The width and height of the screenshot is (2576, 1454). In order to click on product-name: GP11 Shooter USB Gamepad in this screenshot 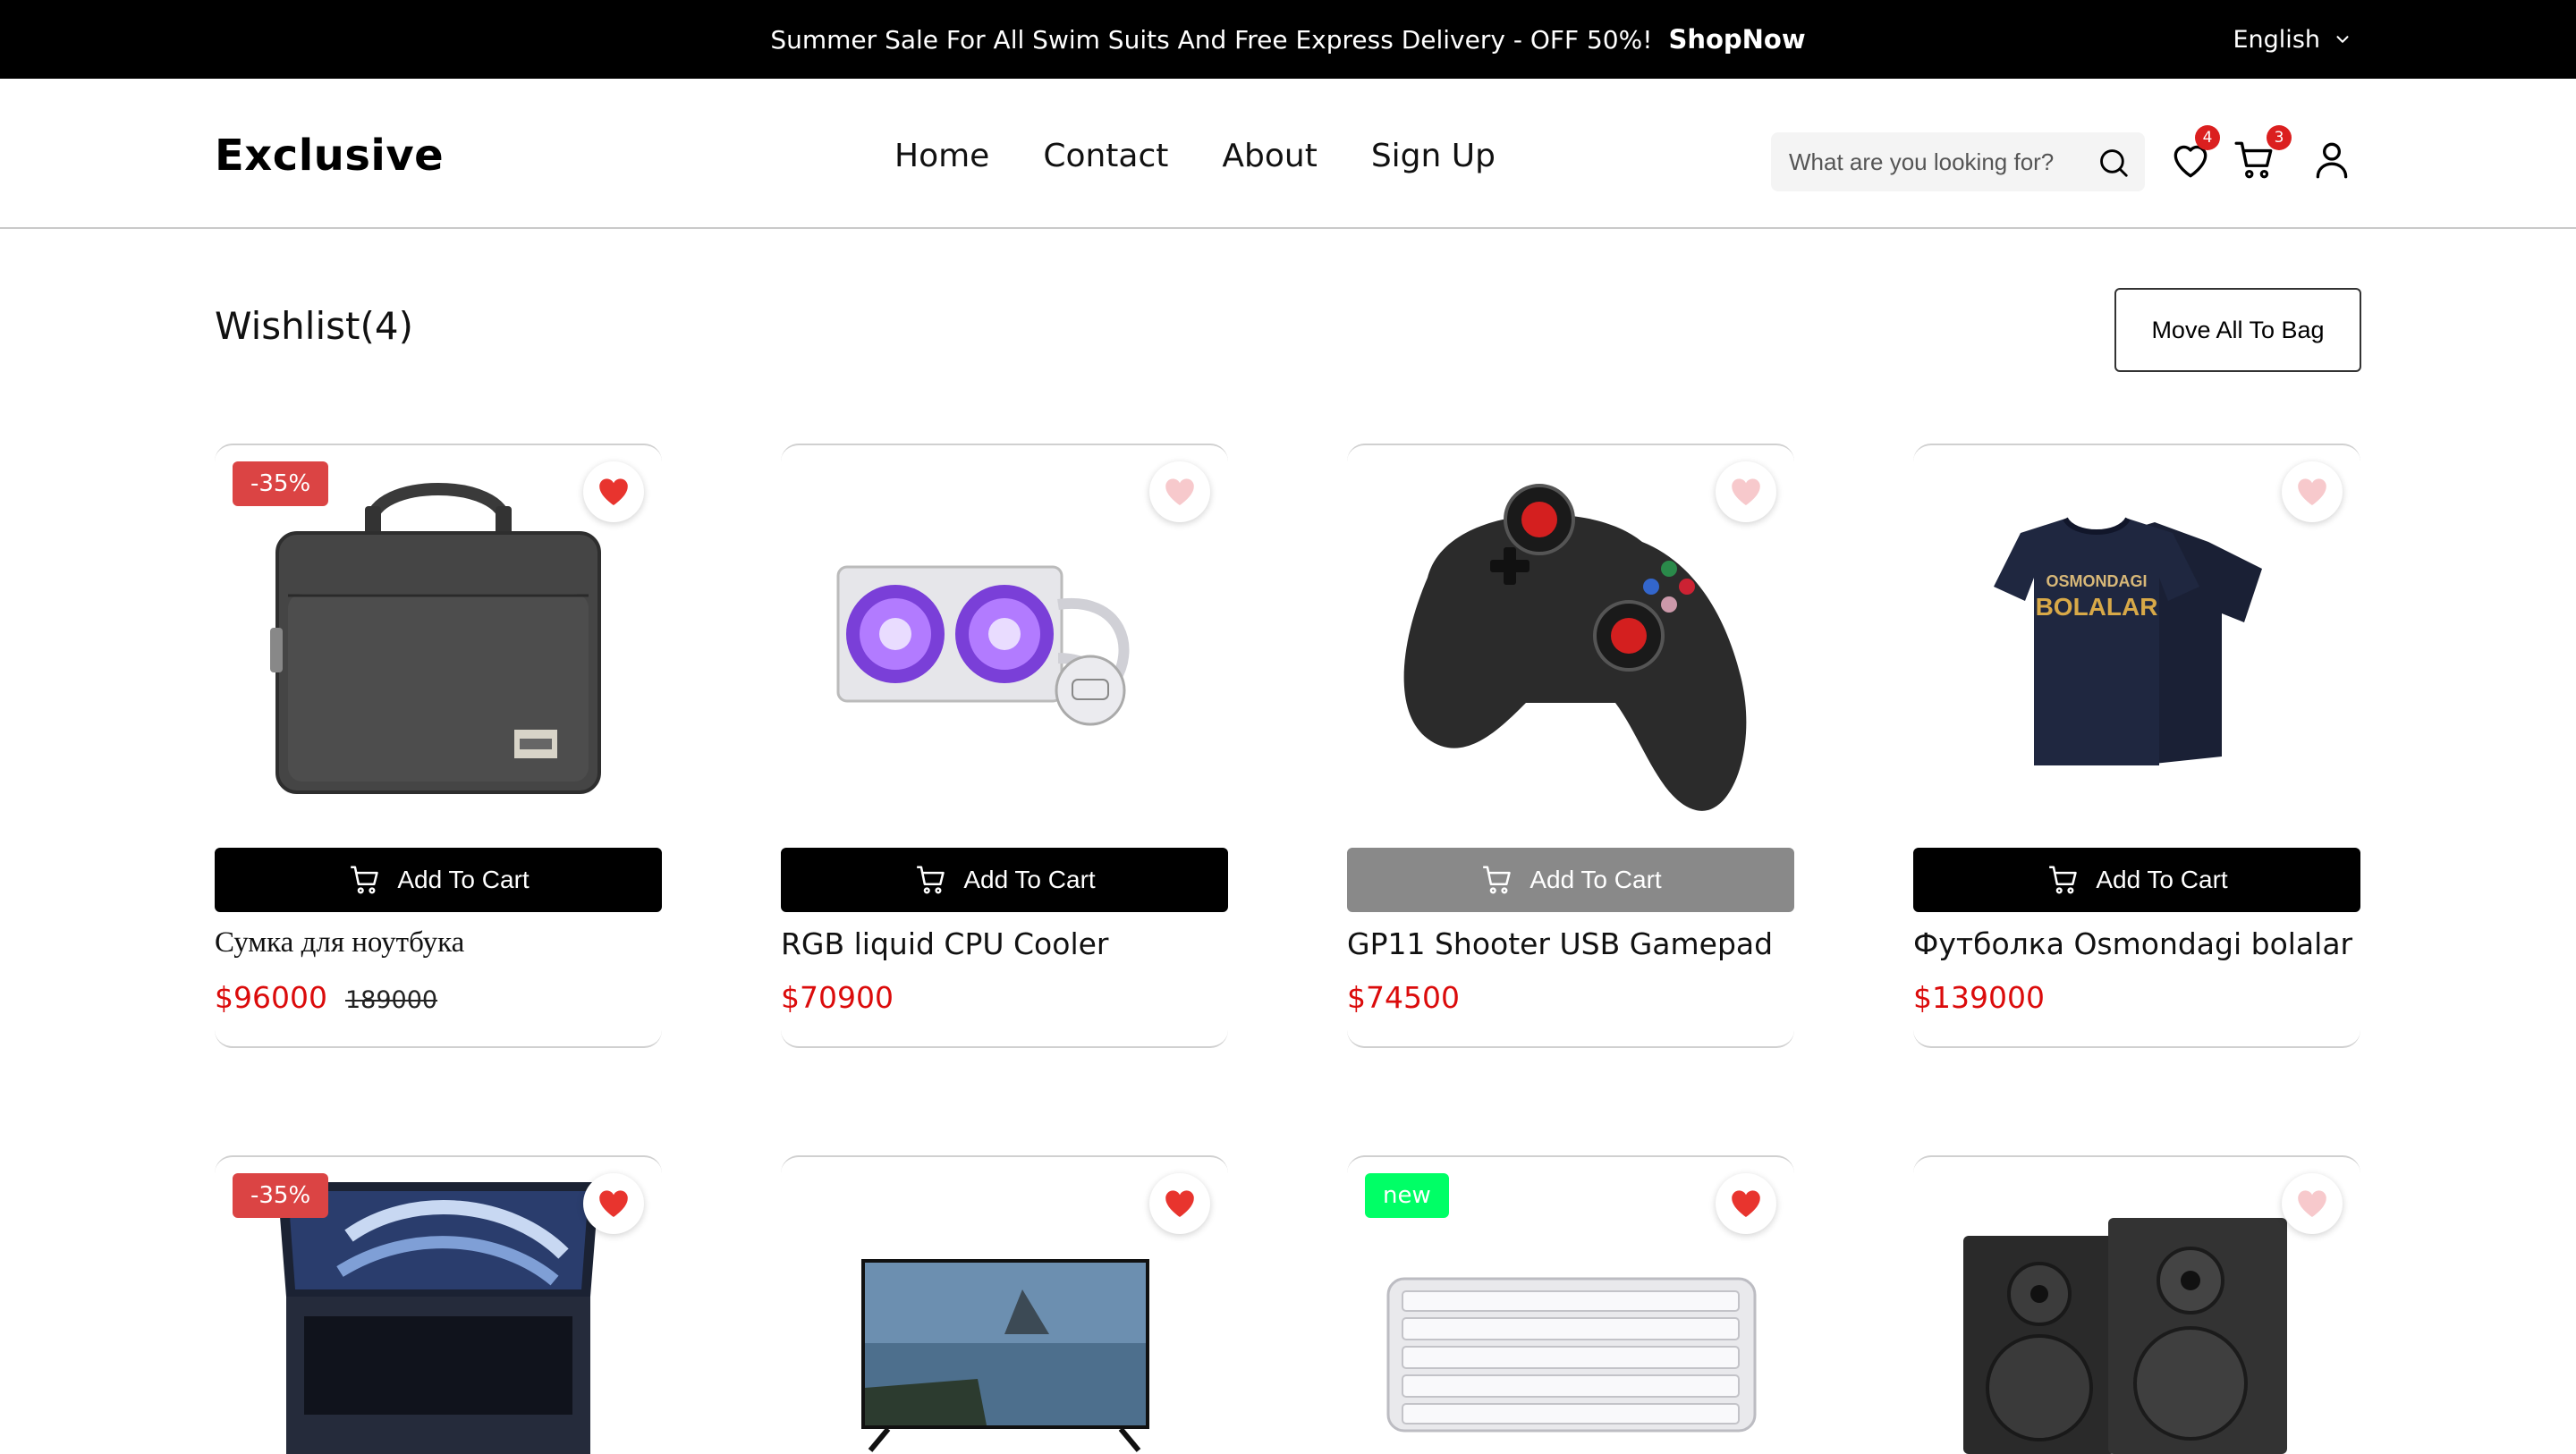, I will do `click(1560, 943)`.